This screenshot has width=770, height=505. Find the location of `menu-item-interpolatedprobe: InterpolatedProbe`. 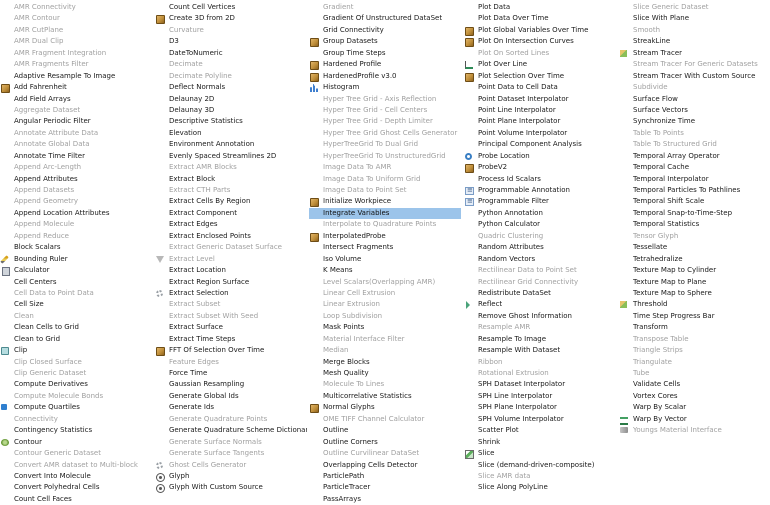

menu-item-interpolatedprobe: InterpolatedProbe is located at coordinates (385, 236).